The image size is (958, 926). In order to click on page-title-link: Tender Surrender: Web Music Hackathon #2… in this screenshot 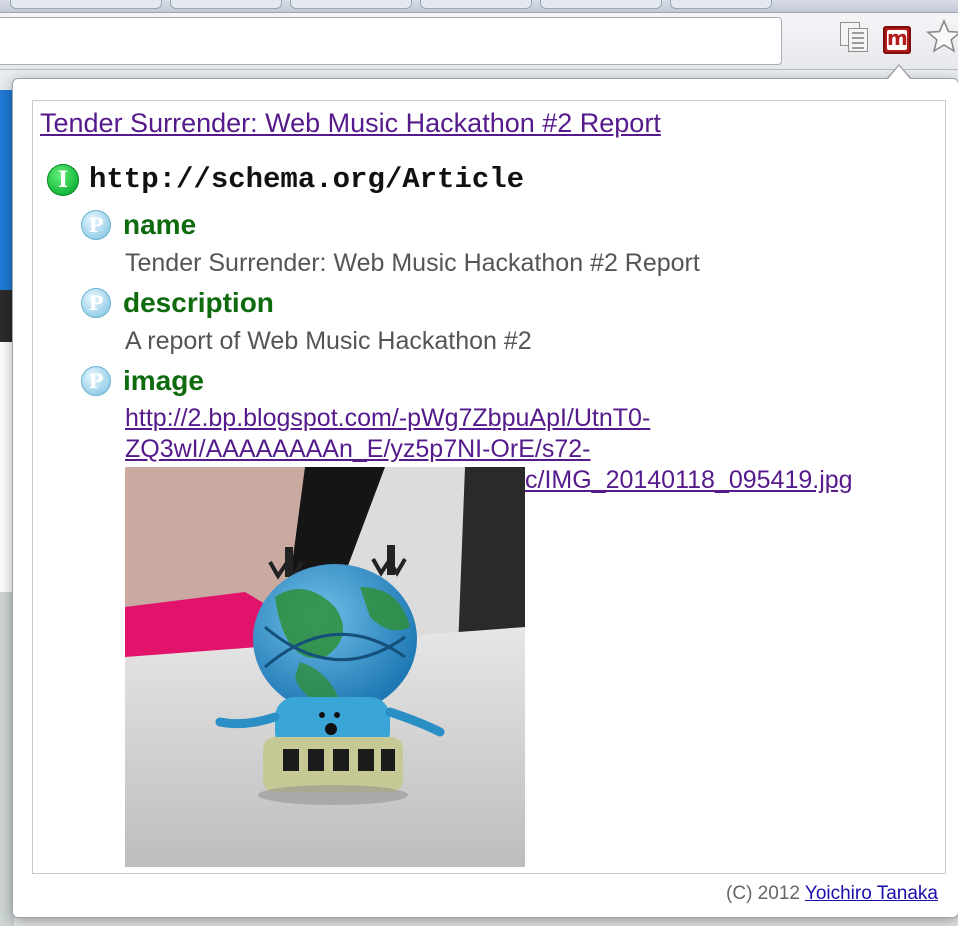, I will do `click(350, 123)`.